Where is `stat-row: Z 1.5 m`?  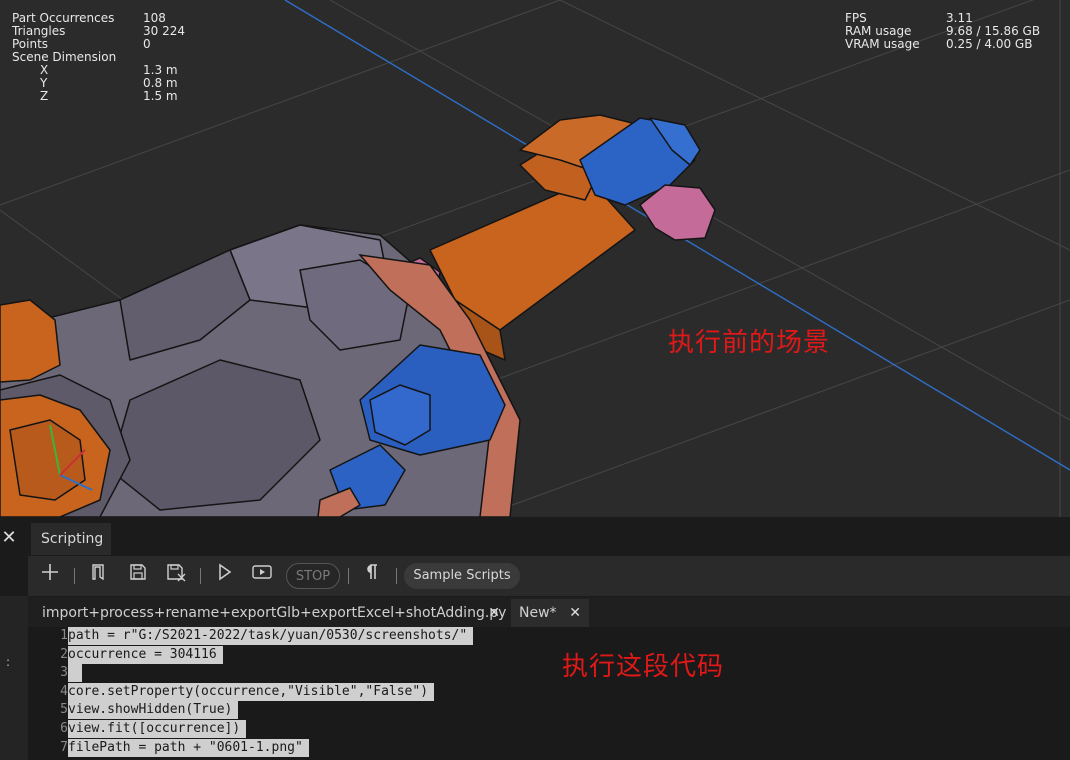
stat-row: Z 1.5 m is located at coordinates (112, 96).